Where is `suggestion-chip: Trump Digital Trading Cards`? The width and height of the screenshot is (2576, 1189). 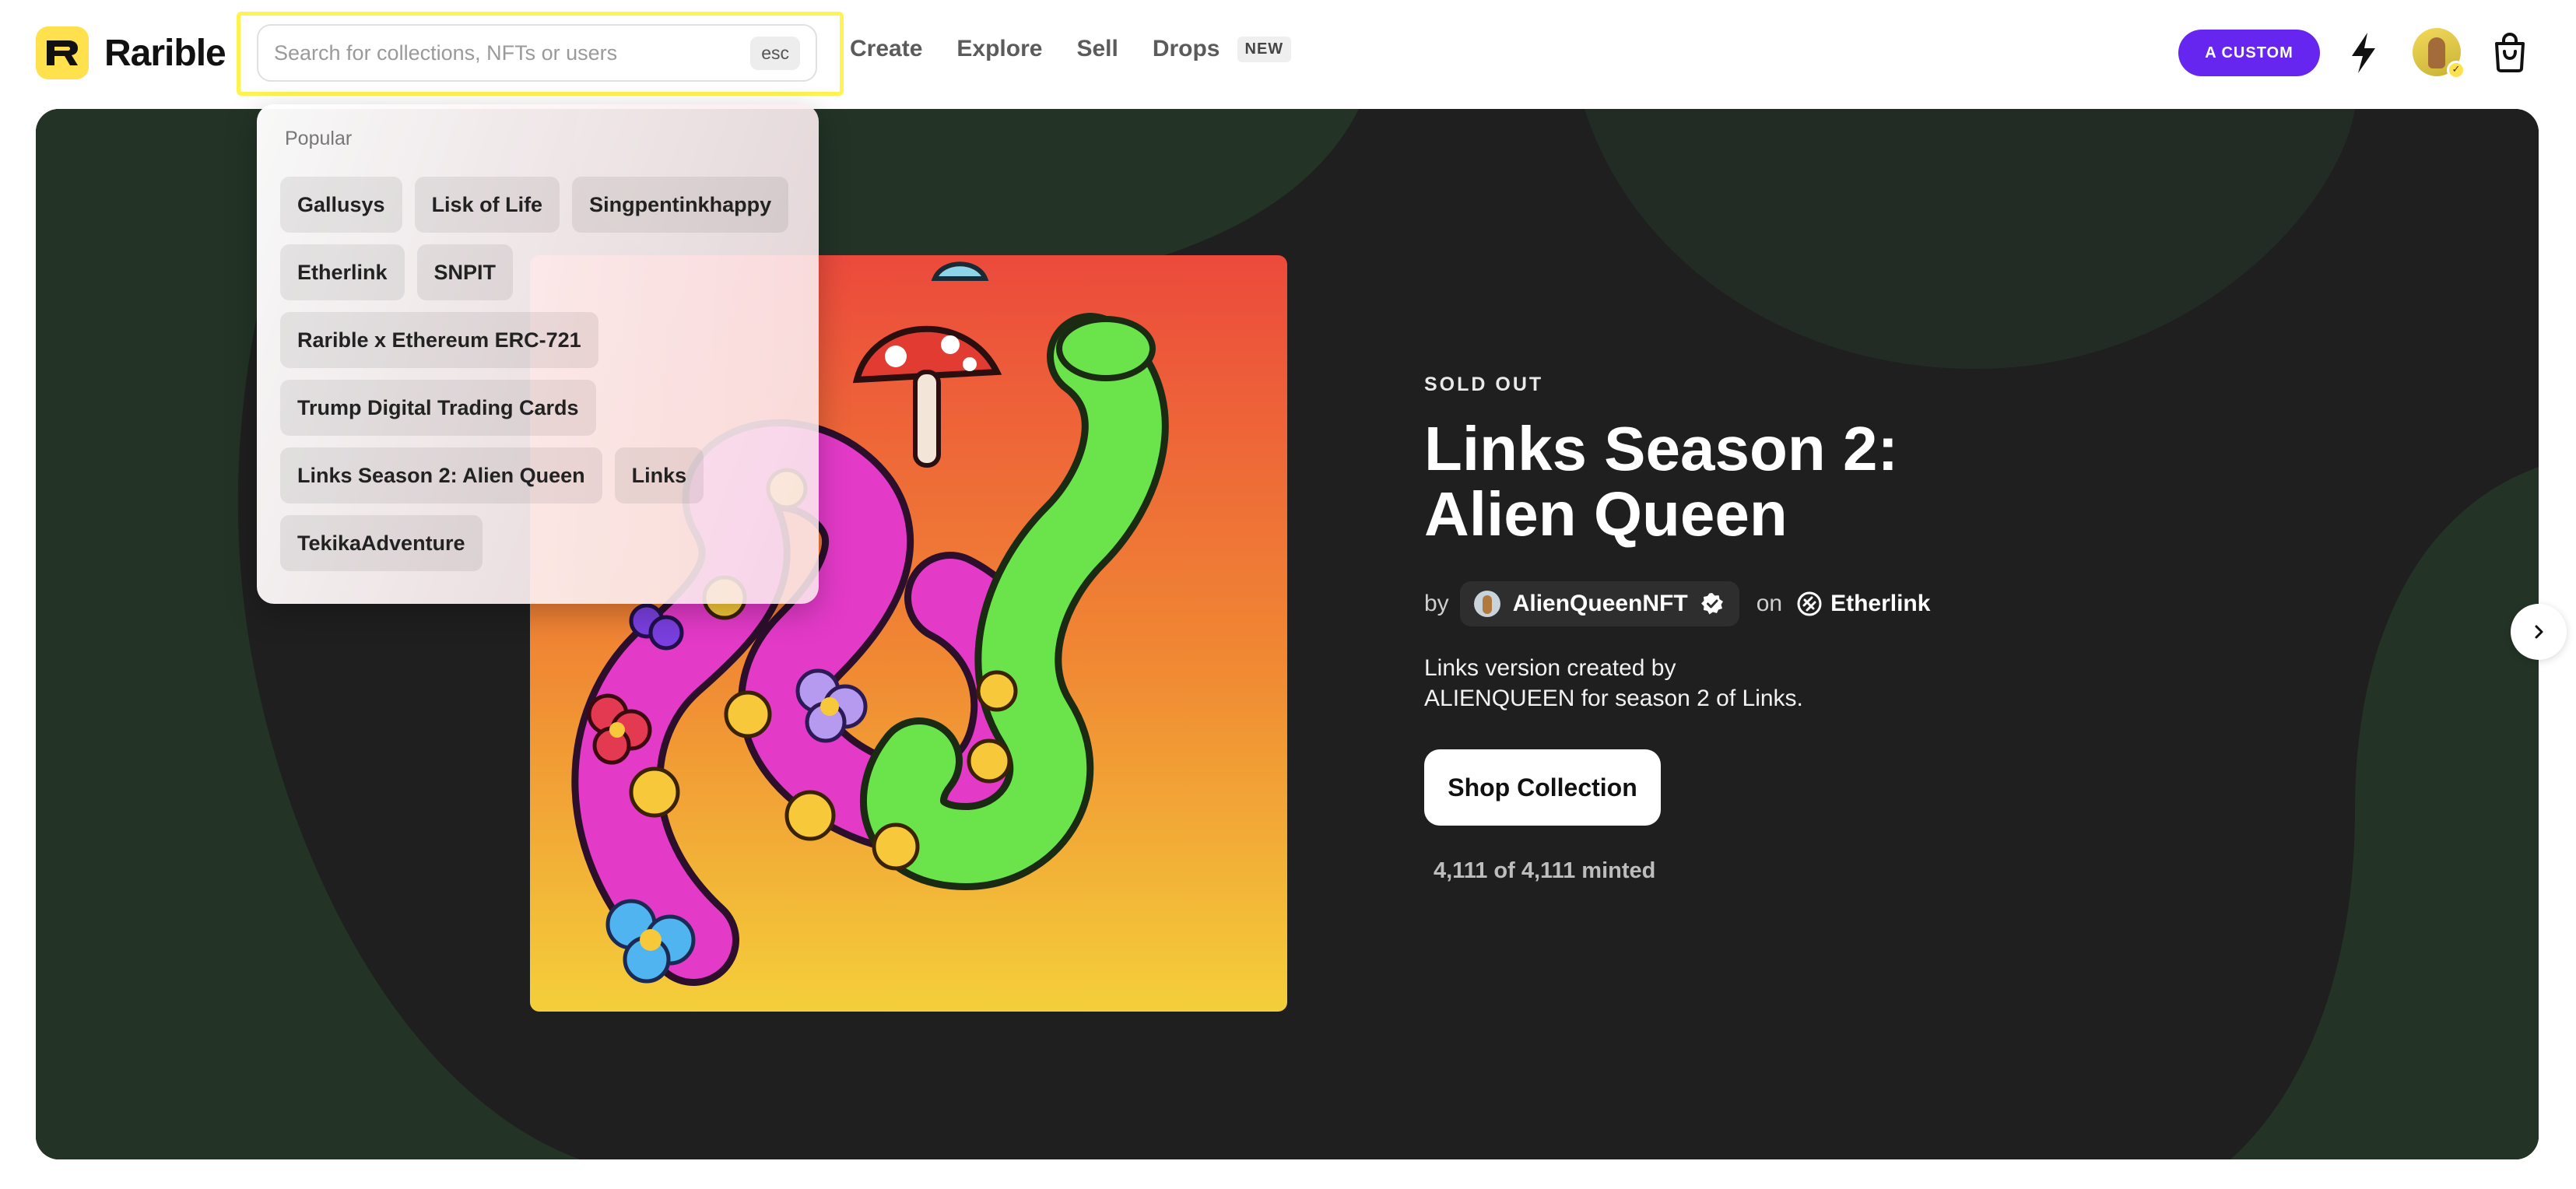 suggestion-chip: Trump Digital Trading Cards is located at coordinates (438, 408).